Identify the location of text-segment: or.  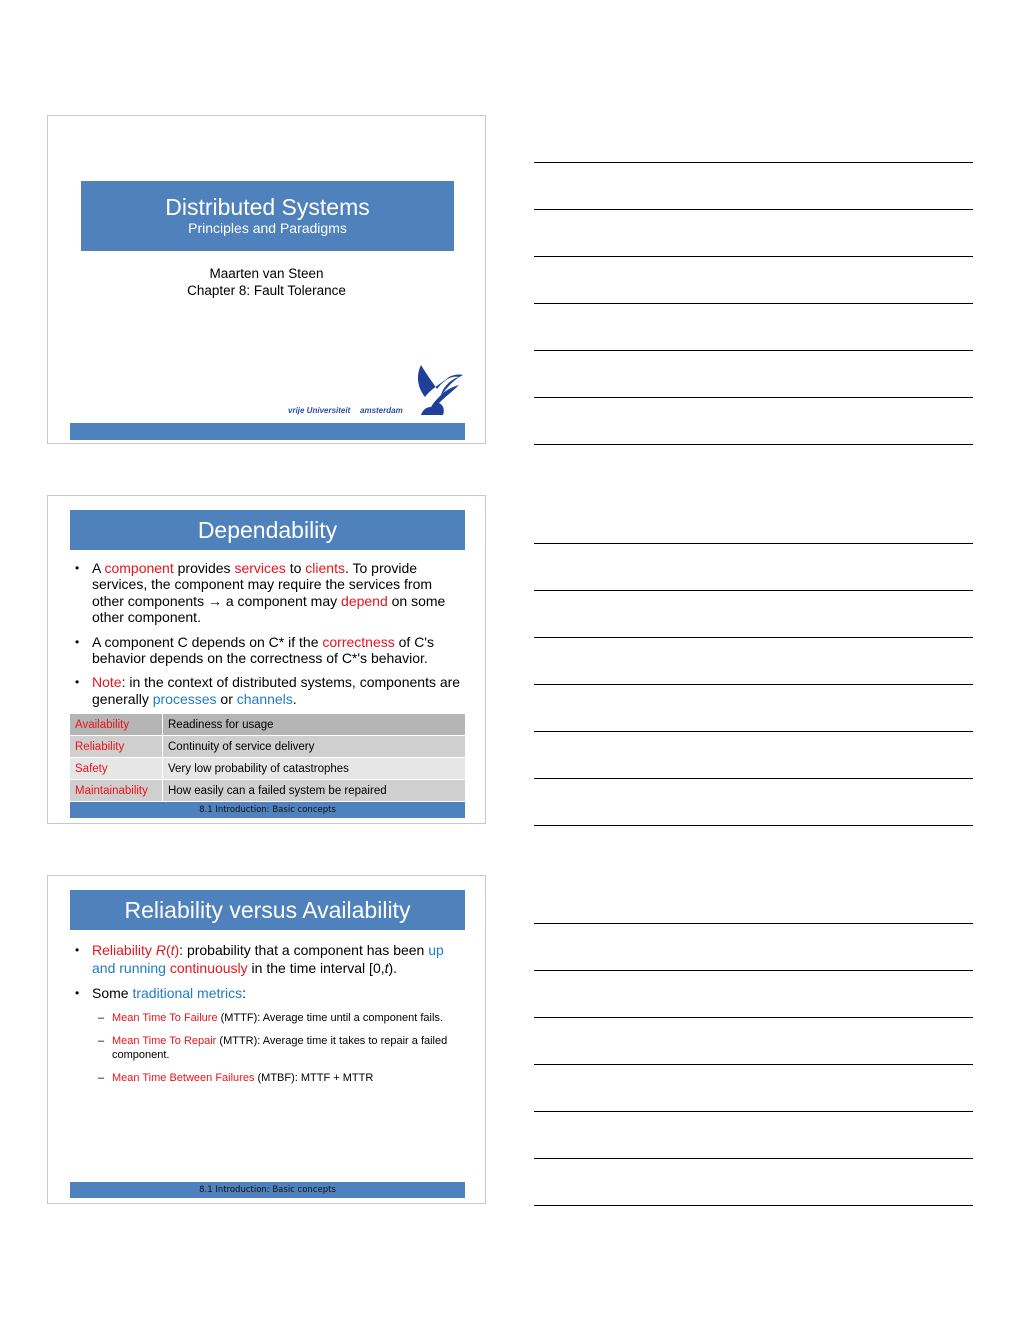
(226, 698).